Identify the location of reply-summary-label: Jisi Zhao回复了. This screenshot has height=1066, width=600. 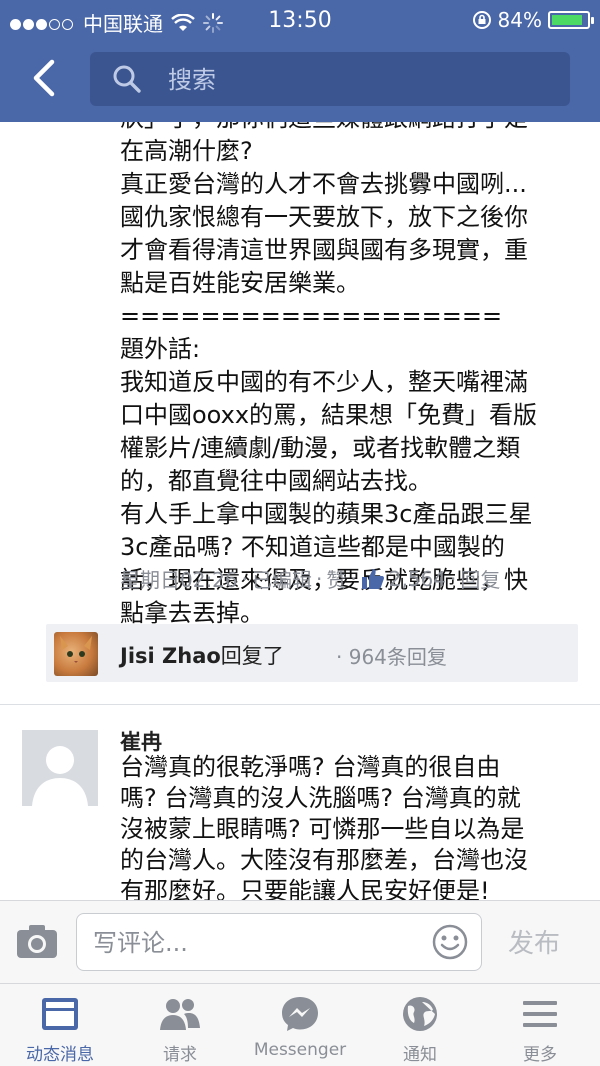
(202, 655).